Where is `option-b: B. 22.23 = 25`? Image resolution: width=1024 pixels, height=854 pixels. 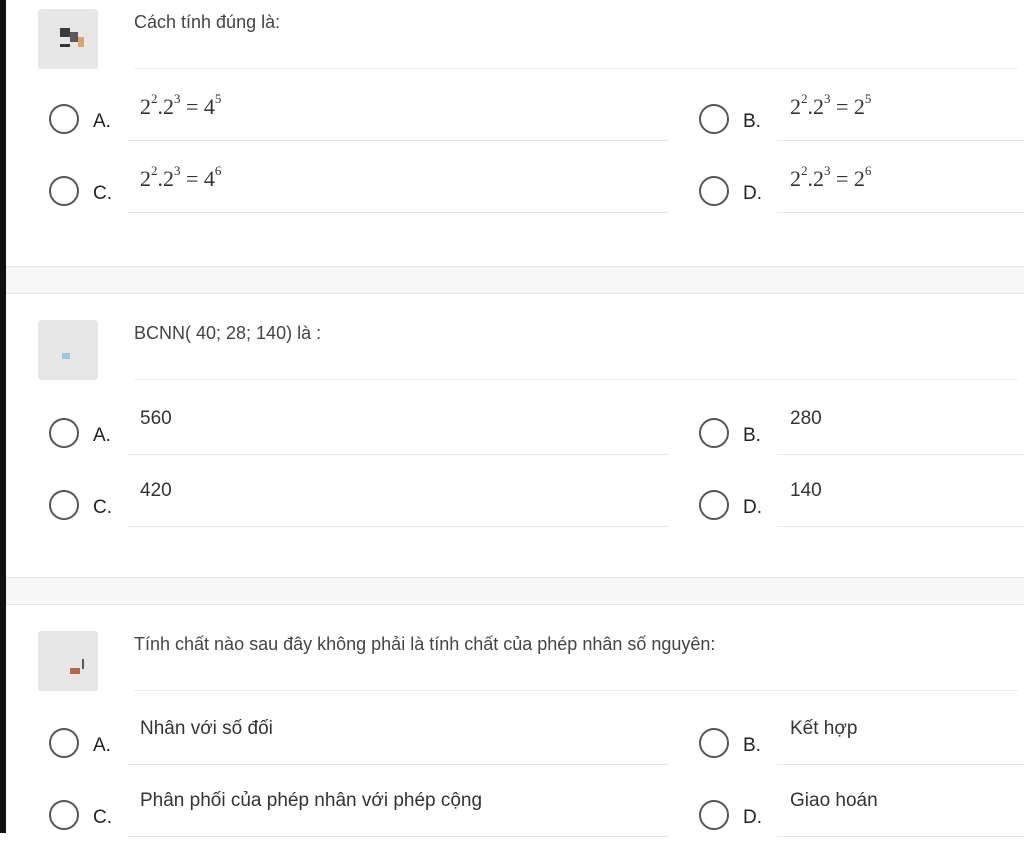
option-b: B. 22.23 = 25 is located at coordinates (861, 125).